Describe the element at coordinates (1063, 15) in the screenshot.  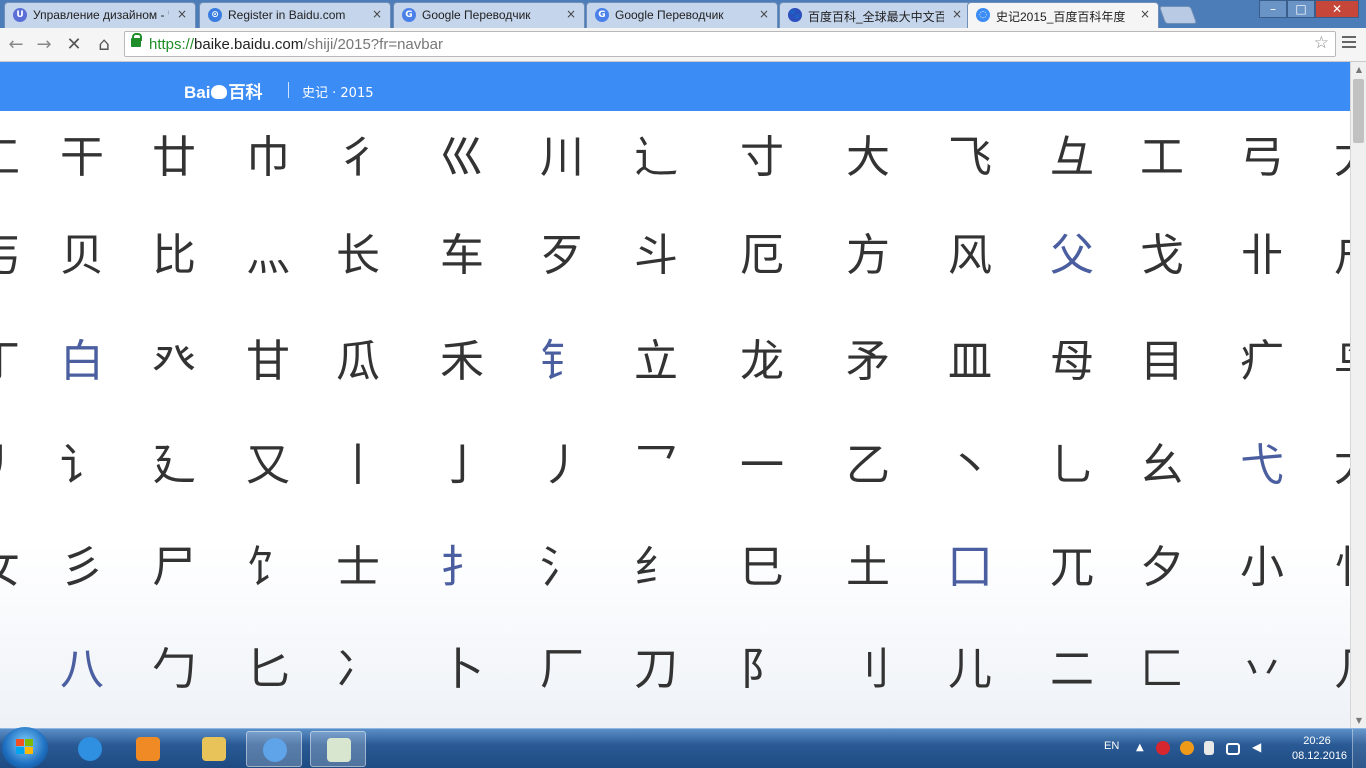
I see `browser-tab: ◌ 史记2015_百度百科年度 ×` at that location.